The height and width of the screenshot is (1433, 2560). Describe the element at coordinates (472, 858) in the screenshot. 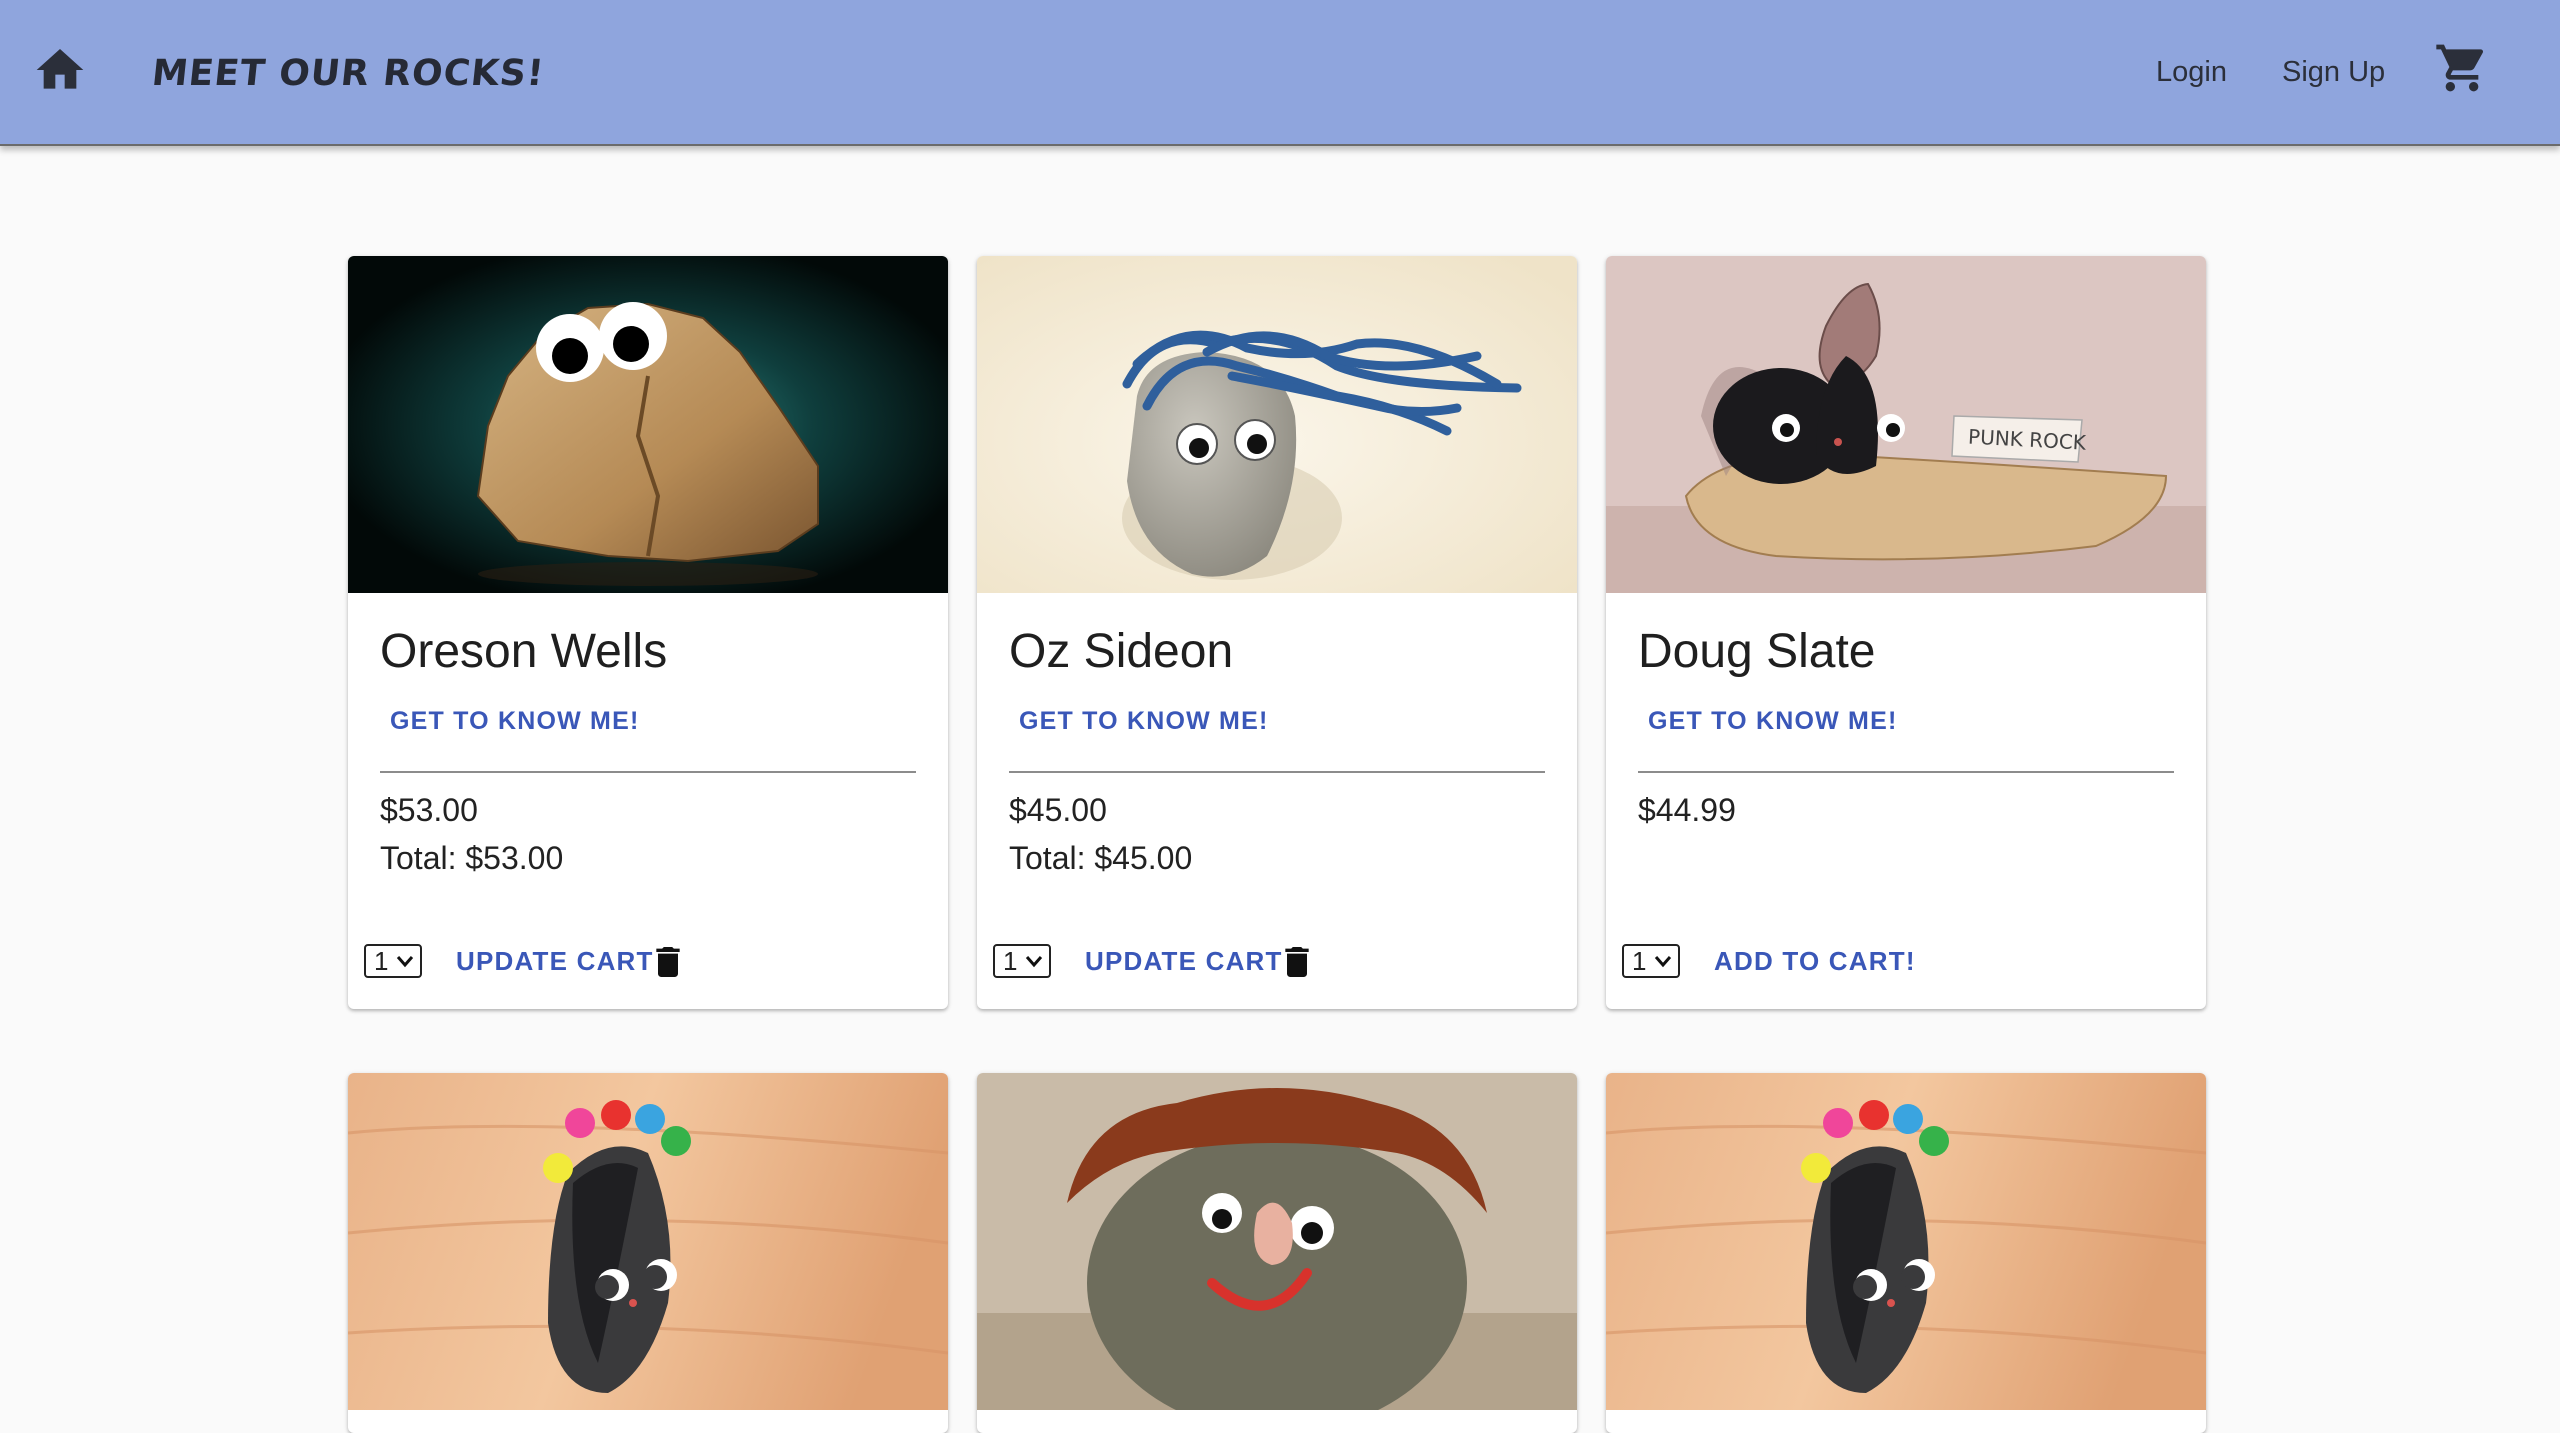

I see `product-total: Total: $53.00` at that location.